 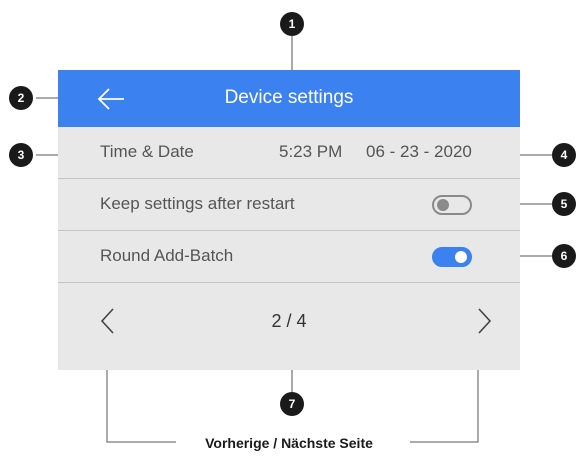 What do you see at coordinates (452, 205) in the screenshot?
I see `keep-settings-toggle` at bounding box center [452, 205].